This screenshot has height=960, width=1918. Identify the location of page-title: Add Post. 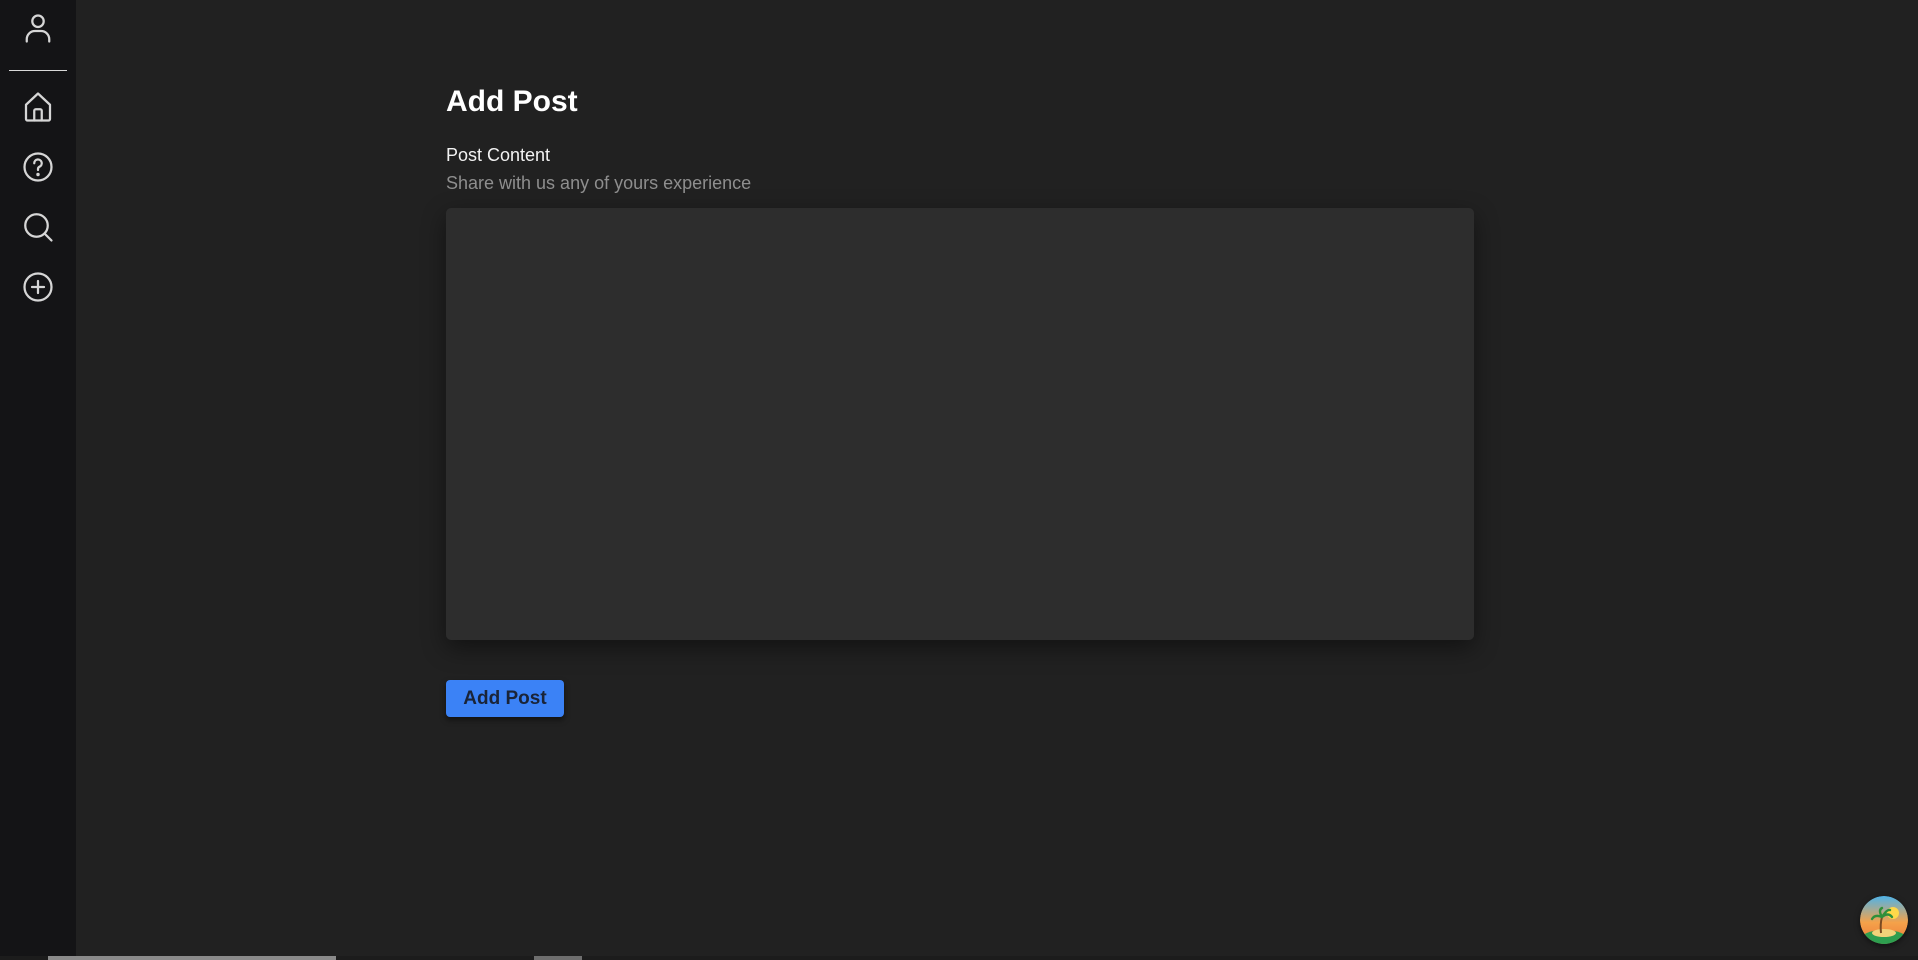
(512, 101).